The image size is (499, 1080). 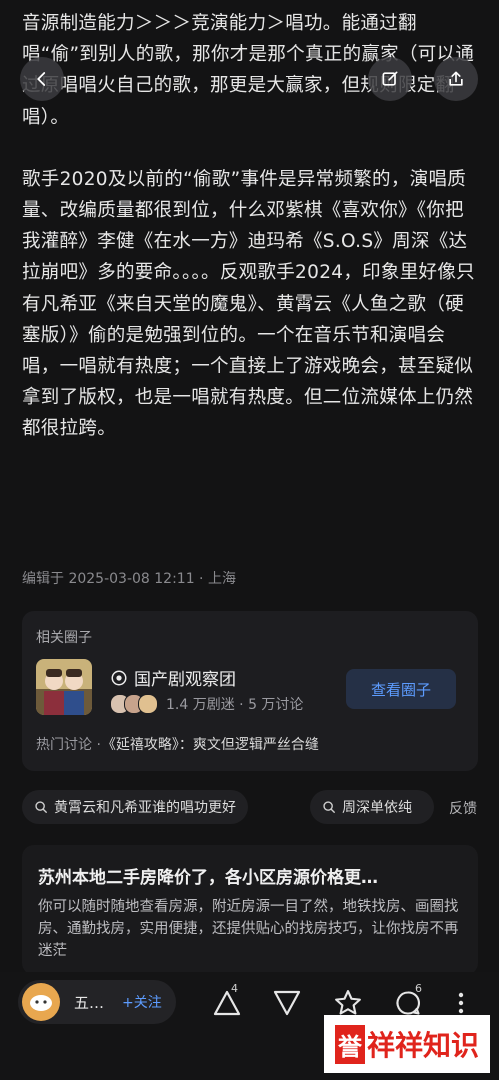 I want to click on chevron-left-icon, so click(x=41, y=79).